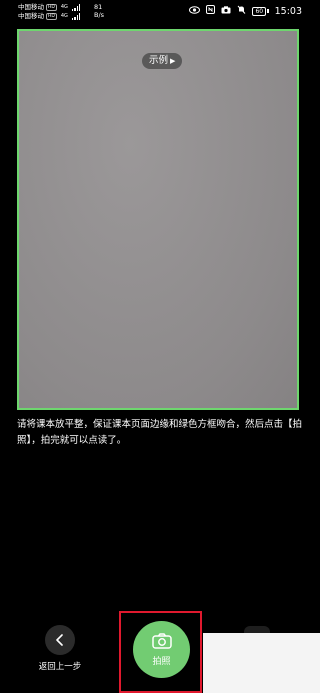  I want to click on back-button: 返回上一步, so click(60, 648).